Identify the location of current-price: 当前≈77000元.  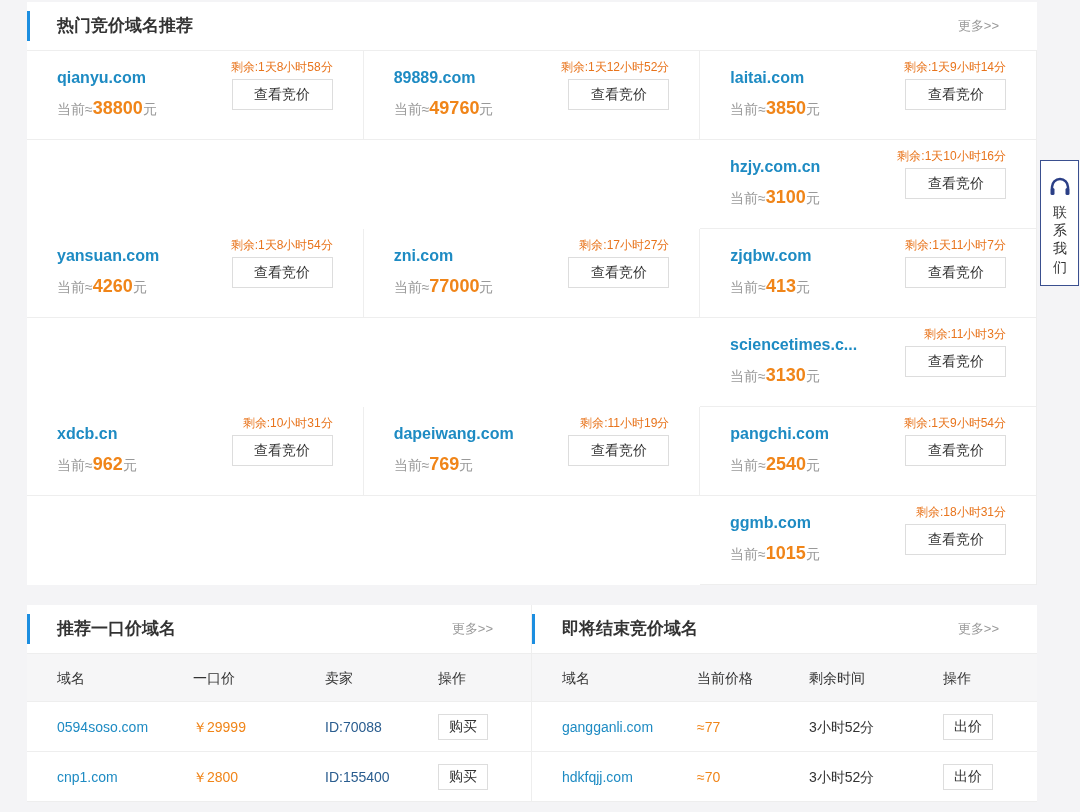
(443, 286).